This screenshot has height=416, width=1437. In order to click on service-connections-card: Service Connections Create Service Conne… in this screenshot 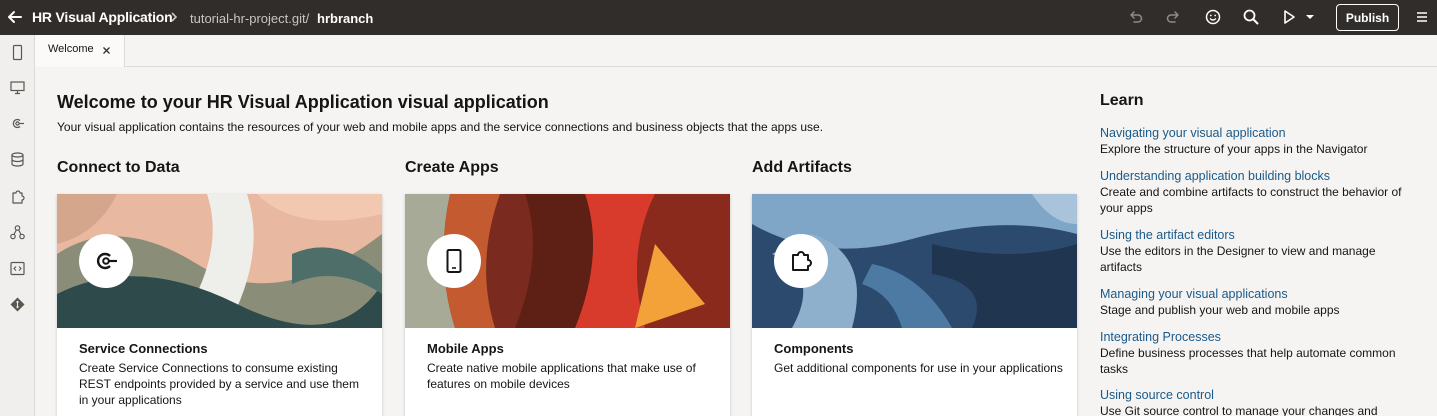, I will do `click(219, 305)`.